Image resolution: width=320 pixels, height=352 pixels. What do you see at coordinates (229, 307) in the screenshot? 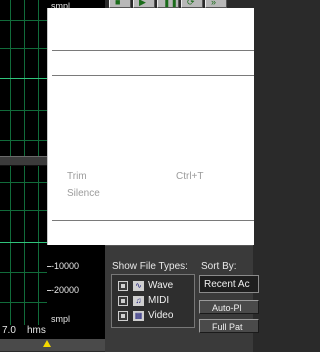
I see `auto-play-button: Auto-Pl` at bounding box center [229, 307].